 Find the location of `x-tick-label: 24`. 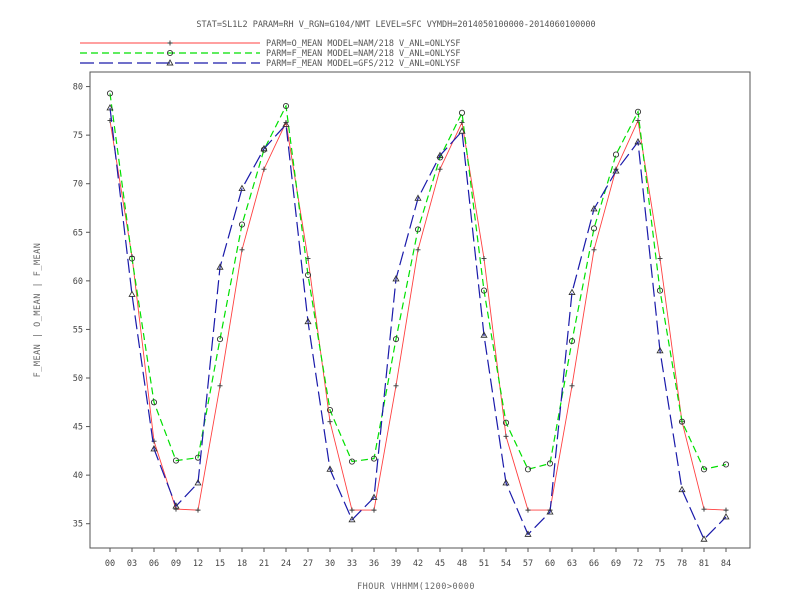

x-tick-label: 24 is located at coordinates (286, 564).